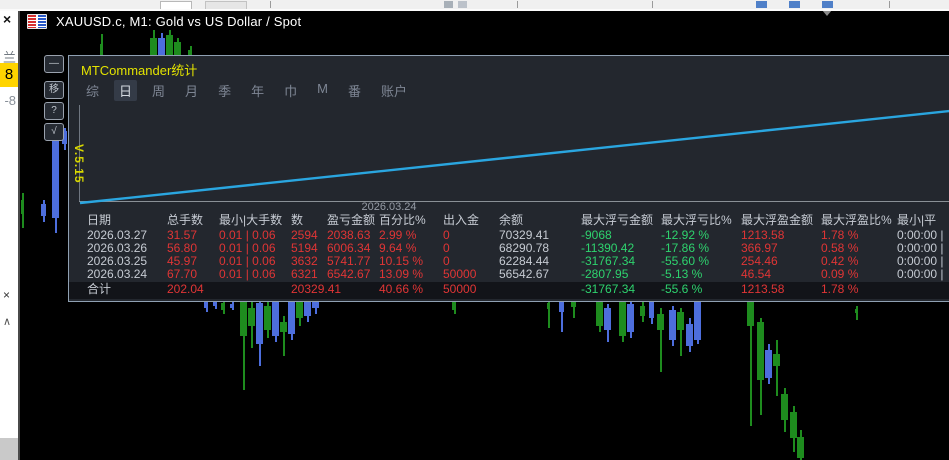  Describe the element at coordinates (290, 90) in the screenshot. I see `tab-巾: 巾` at that location.